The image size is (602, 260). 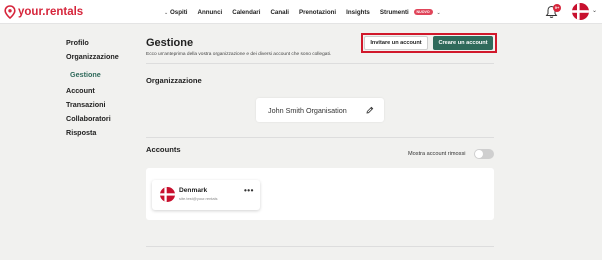 I want to click on sidebar-item-transazioni: Transazioni, so click(x=86, y=104).